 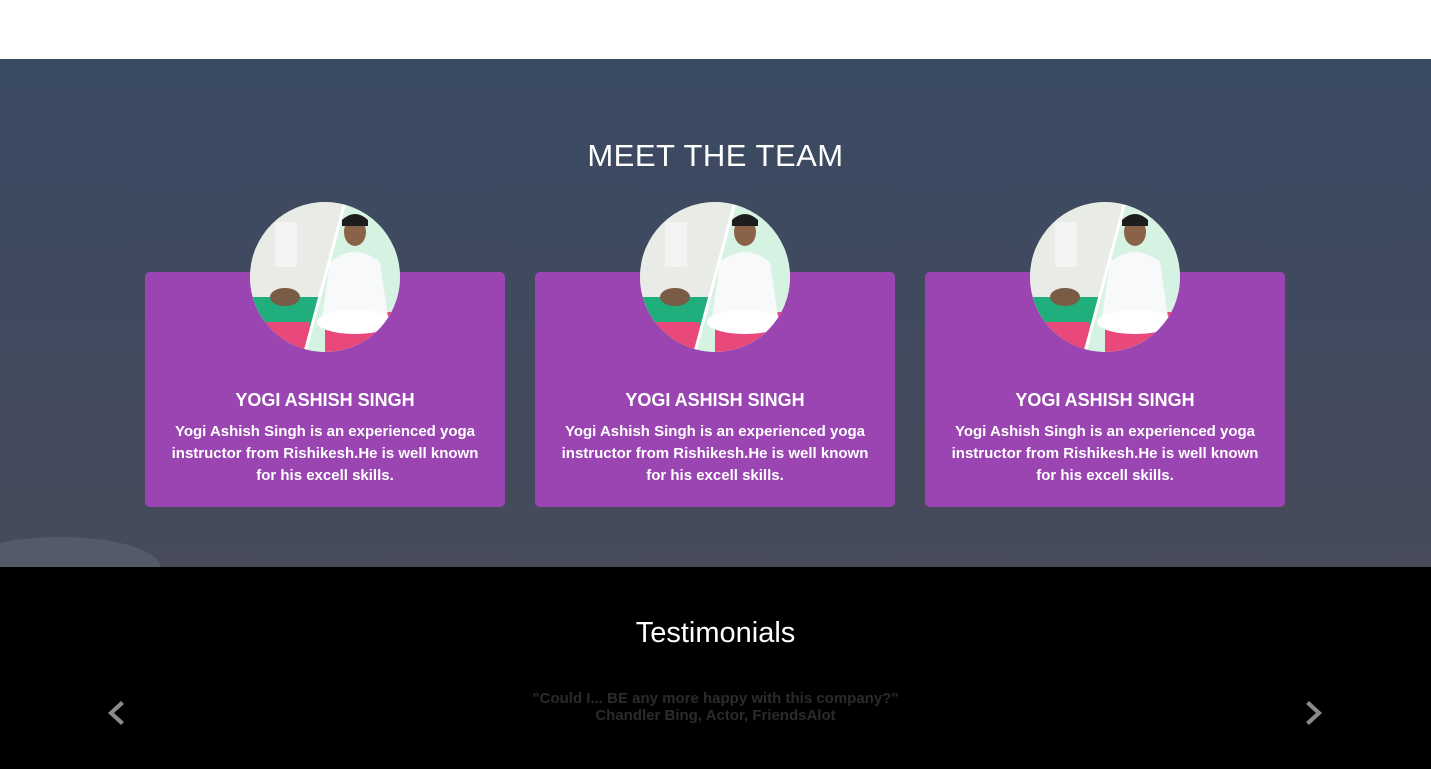 I want to click on chevron-right-icon, so click(x=1314, y=713).